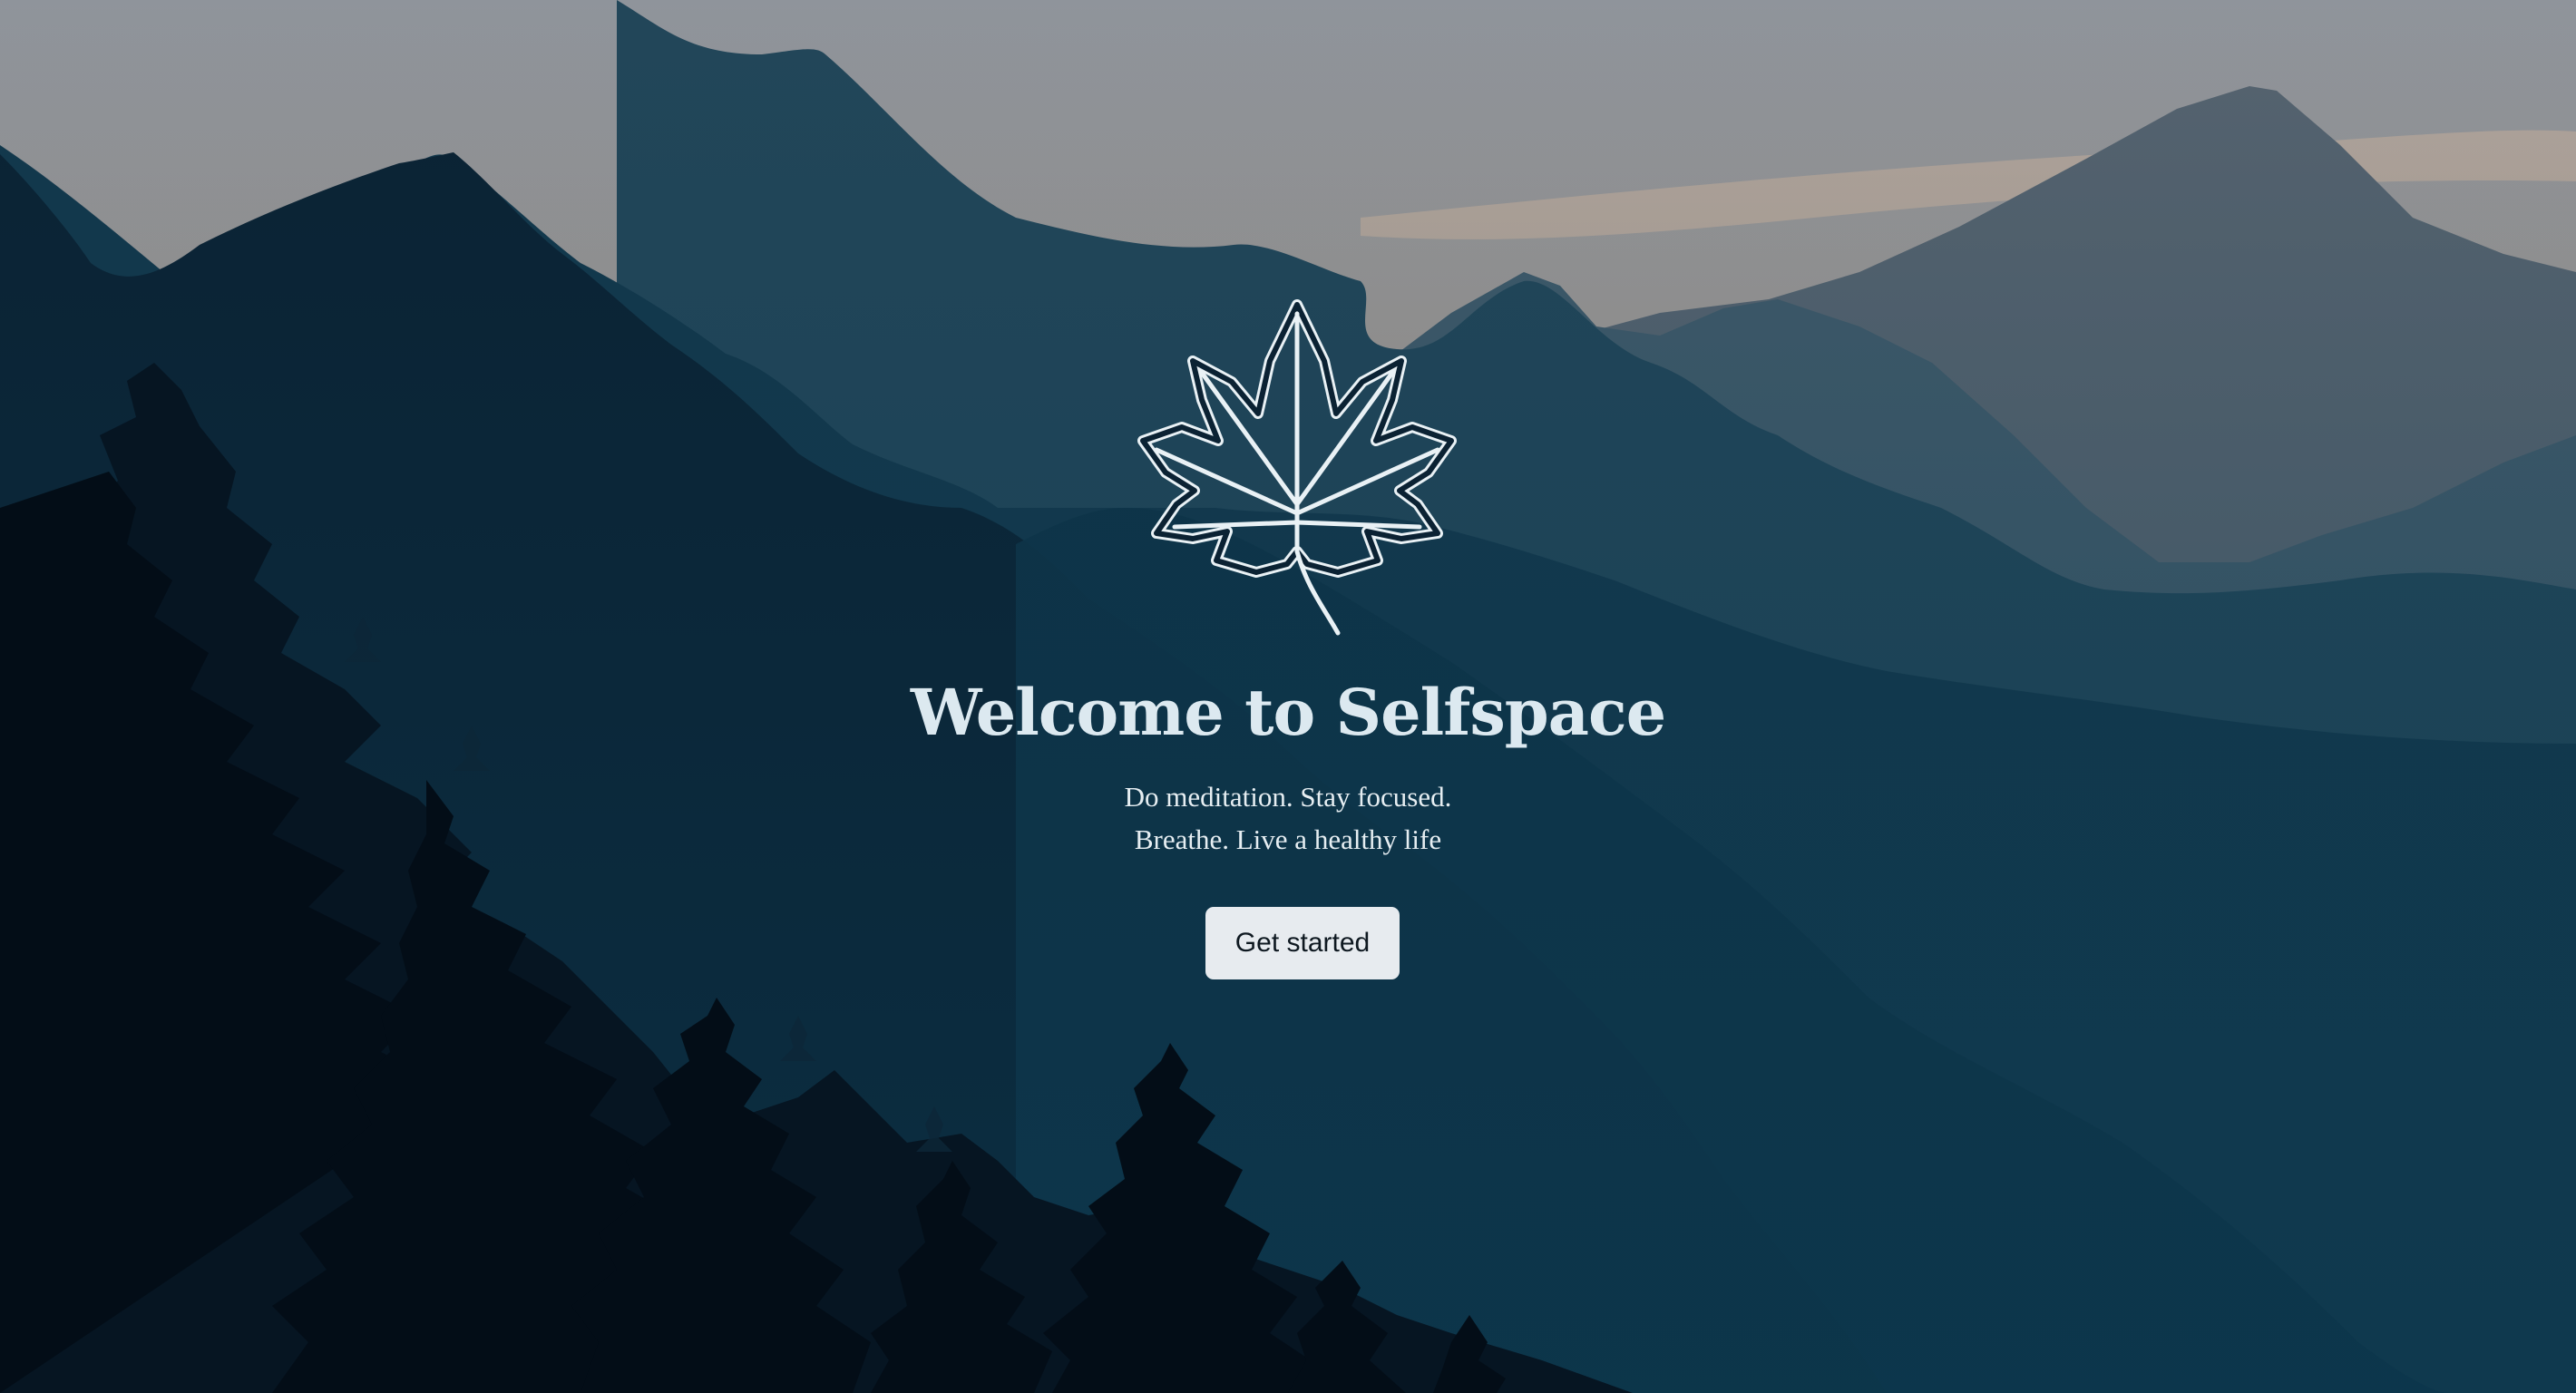  I want to click on get-started-button: Get started, so click(1302, 943).